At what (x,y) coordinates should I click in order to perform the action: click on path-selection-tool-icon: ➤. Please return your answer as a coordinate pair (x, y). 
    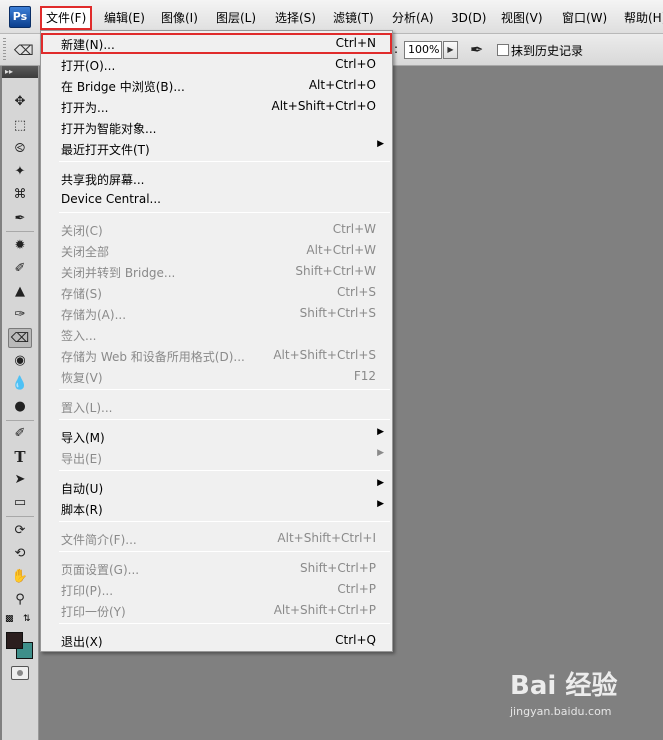
    Looking at the image, I should click on (20, 480).